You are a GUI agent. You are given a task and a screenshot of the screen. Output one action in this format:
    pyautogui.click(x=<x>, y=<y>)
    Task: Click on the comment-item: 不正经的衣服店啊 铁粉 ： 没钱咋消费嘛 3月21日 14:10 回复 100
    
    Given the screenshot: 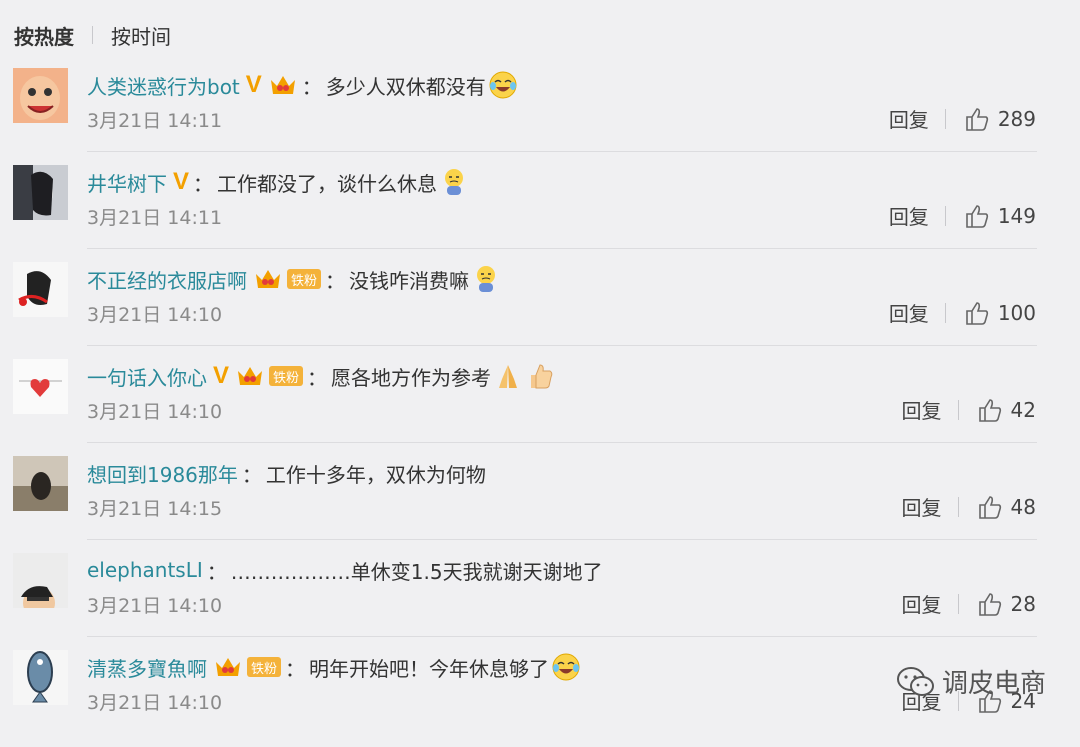 What is the action you would take?
    pyautogui.click(x=540, y=310)
    